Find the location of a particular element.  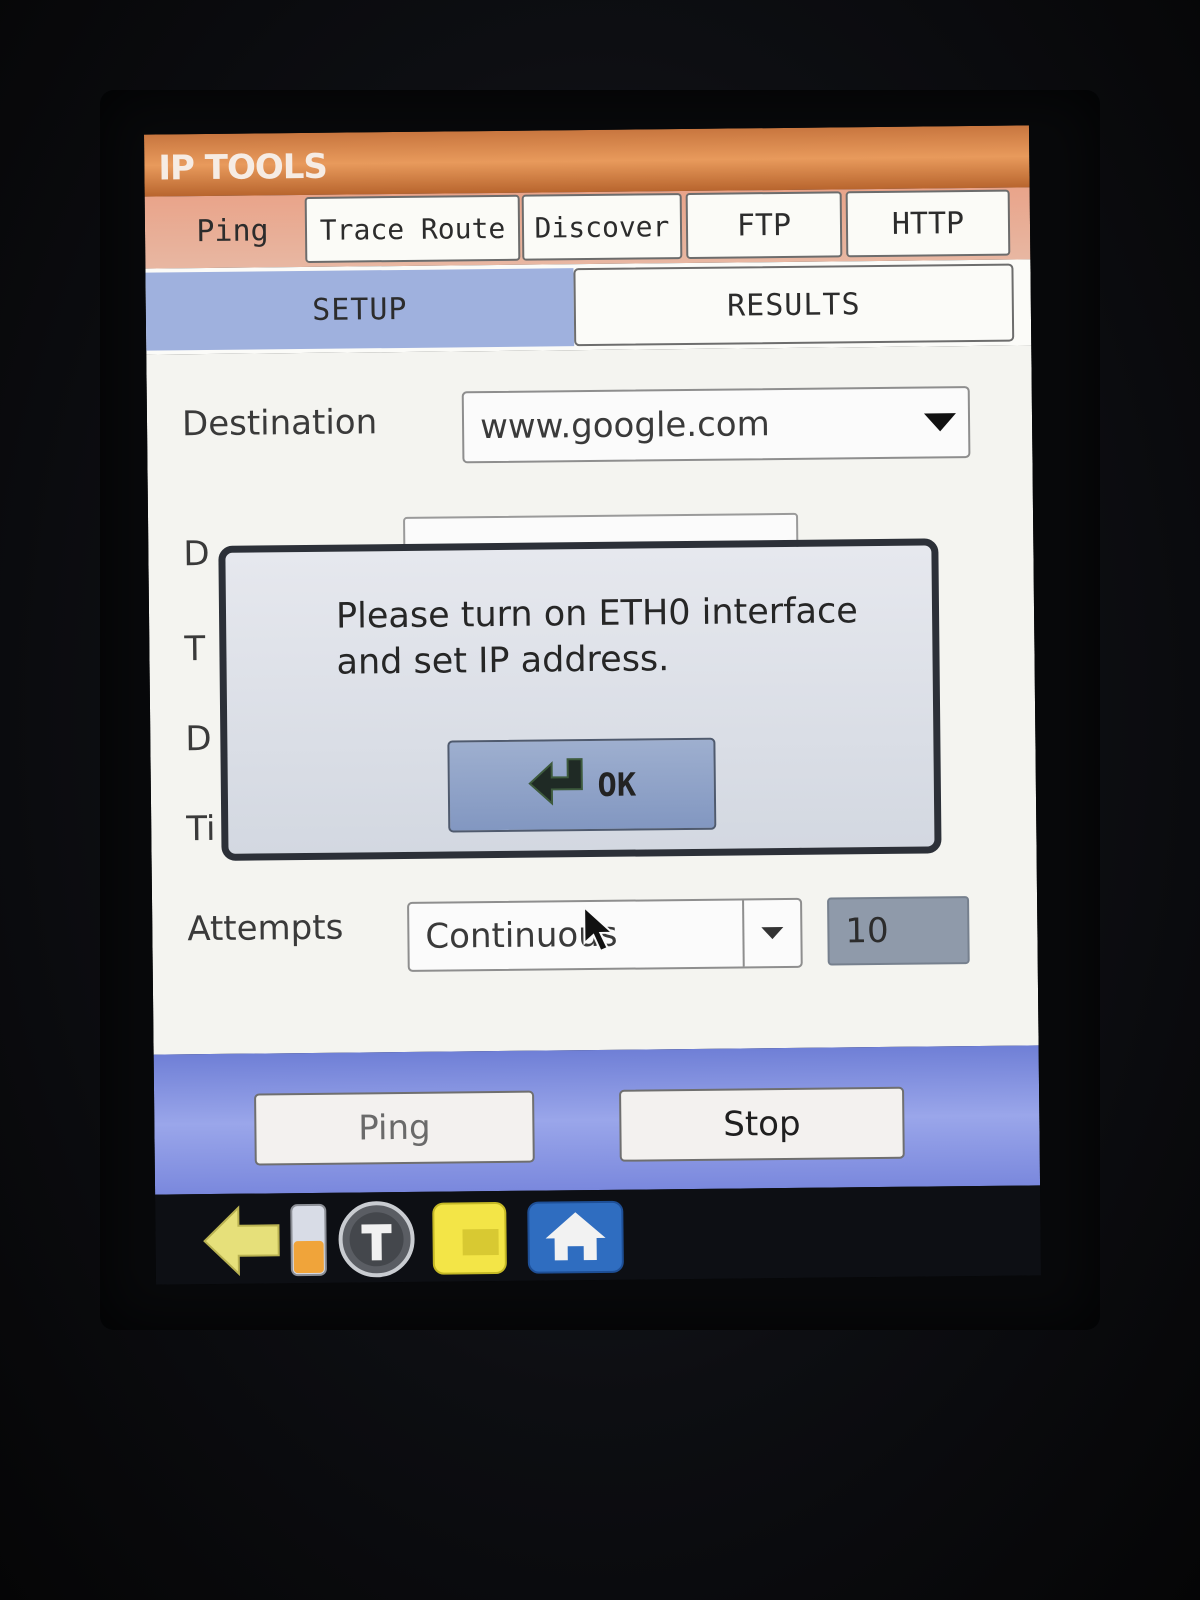

destination-value: www.google.com is located at coordinates (624, 426).